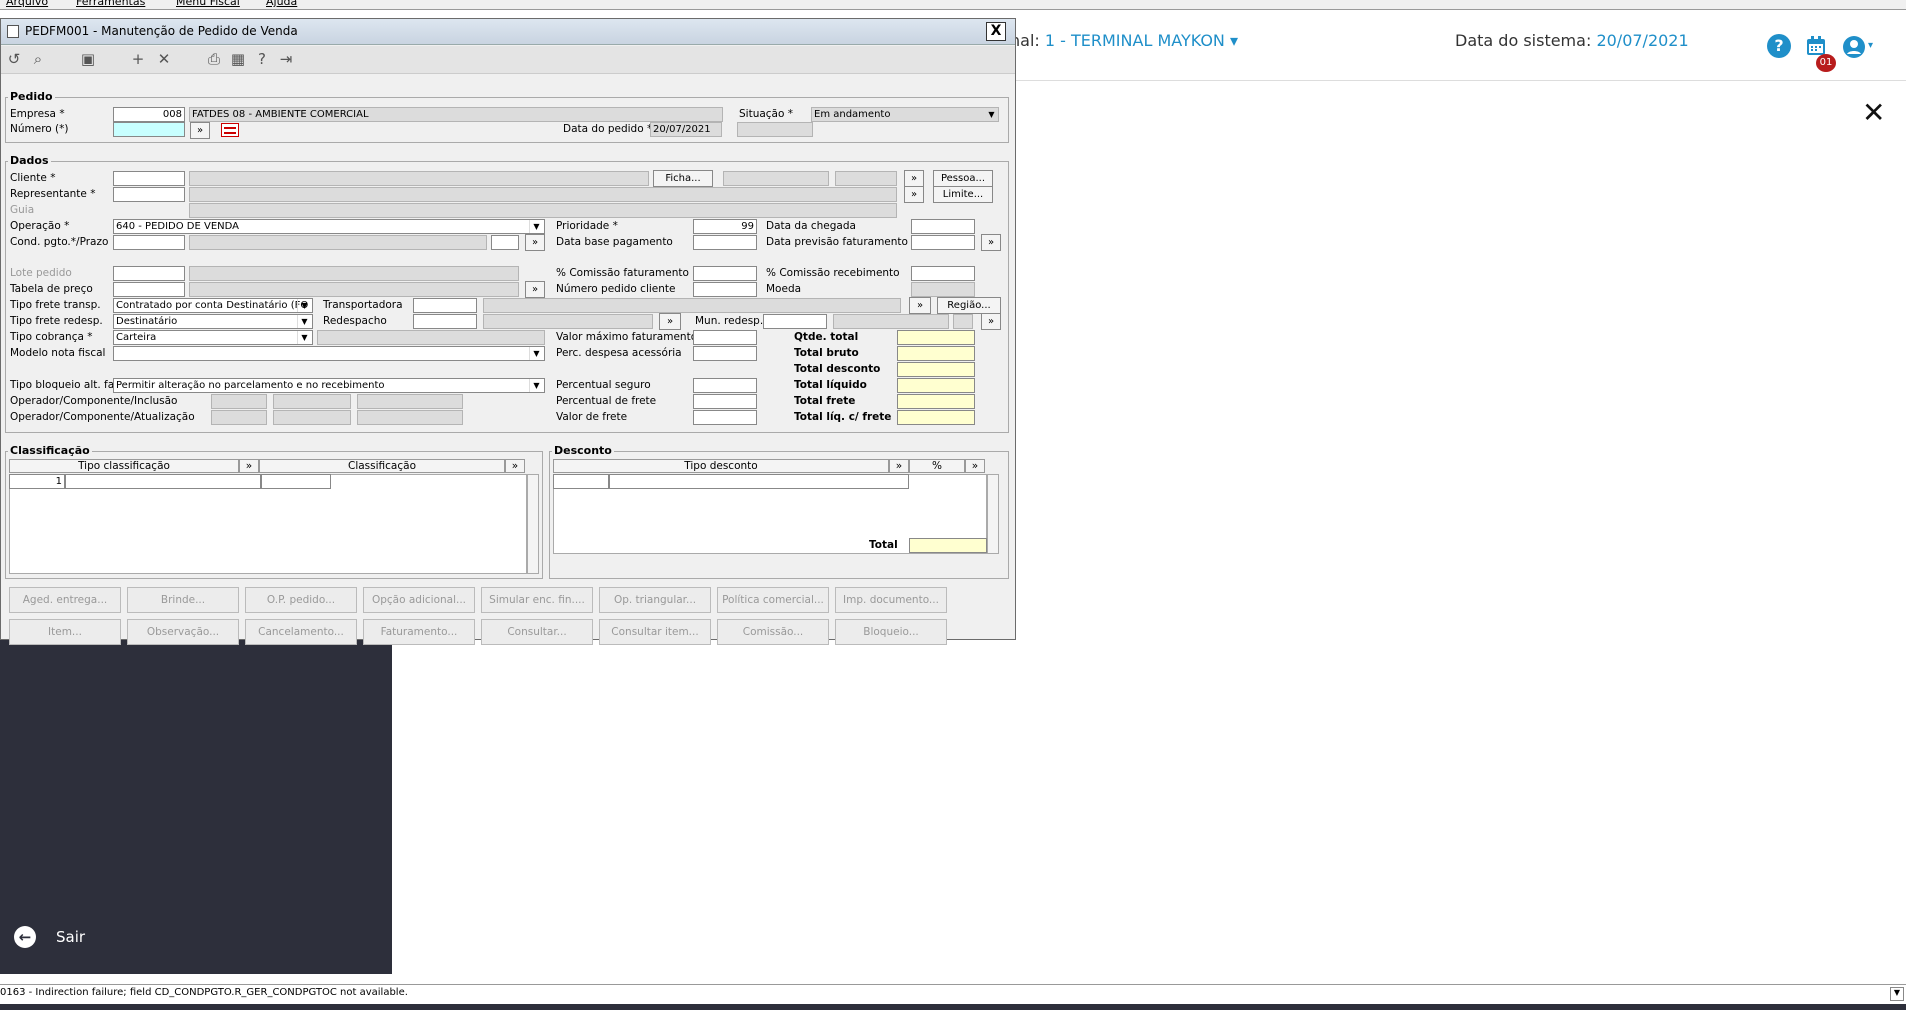  Describe the element at coordinates (996, 31) in the screenshot. I see `window-close-button: X` at that location.